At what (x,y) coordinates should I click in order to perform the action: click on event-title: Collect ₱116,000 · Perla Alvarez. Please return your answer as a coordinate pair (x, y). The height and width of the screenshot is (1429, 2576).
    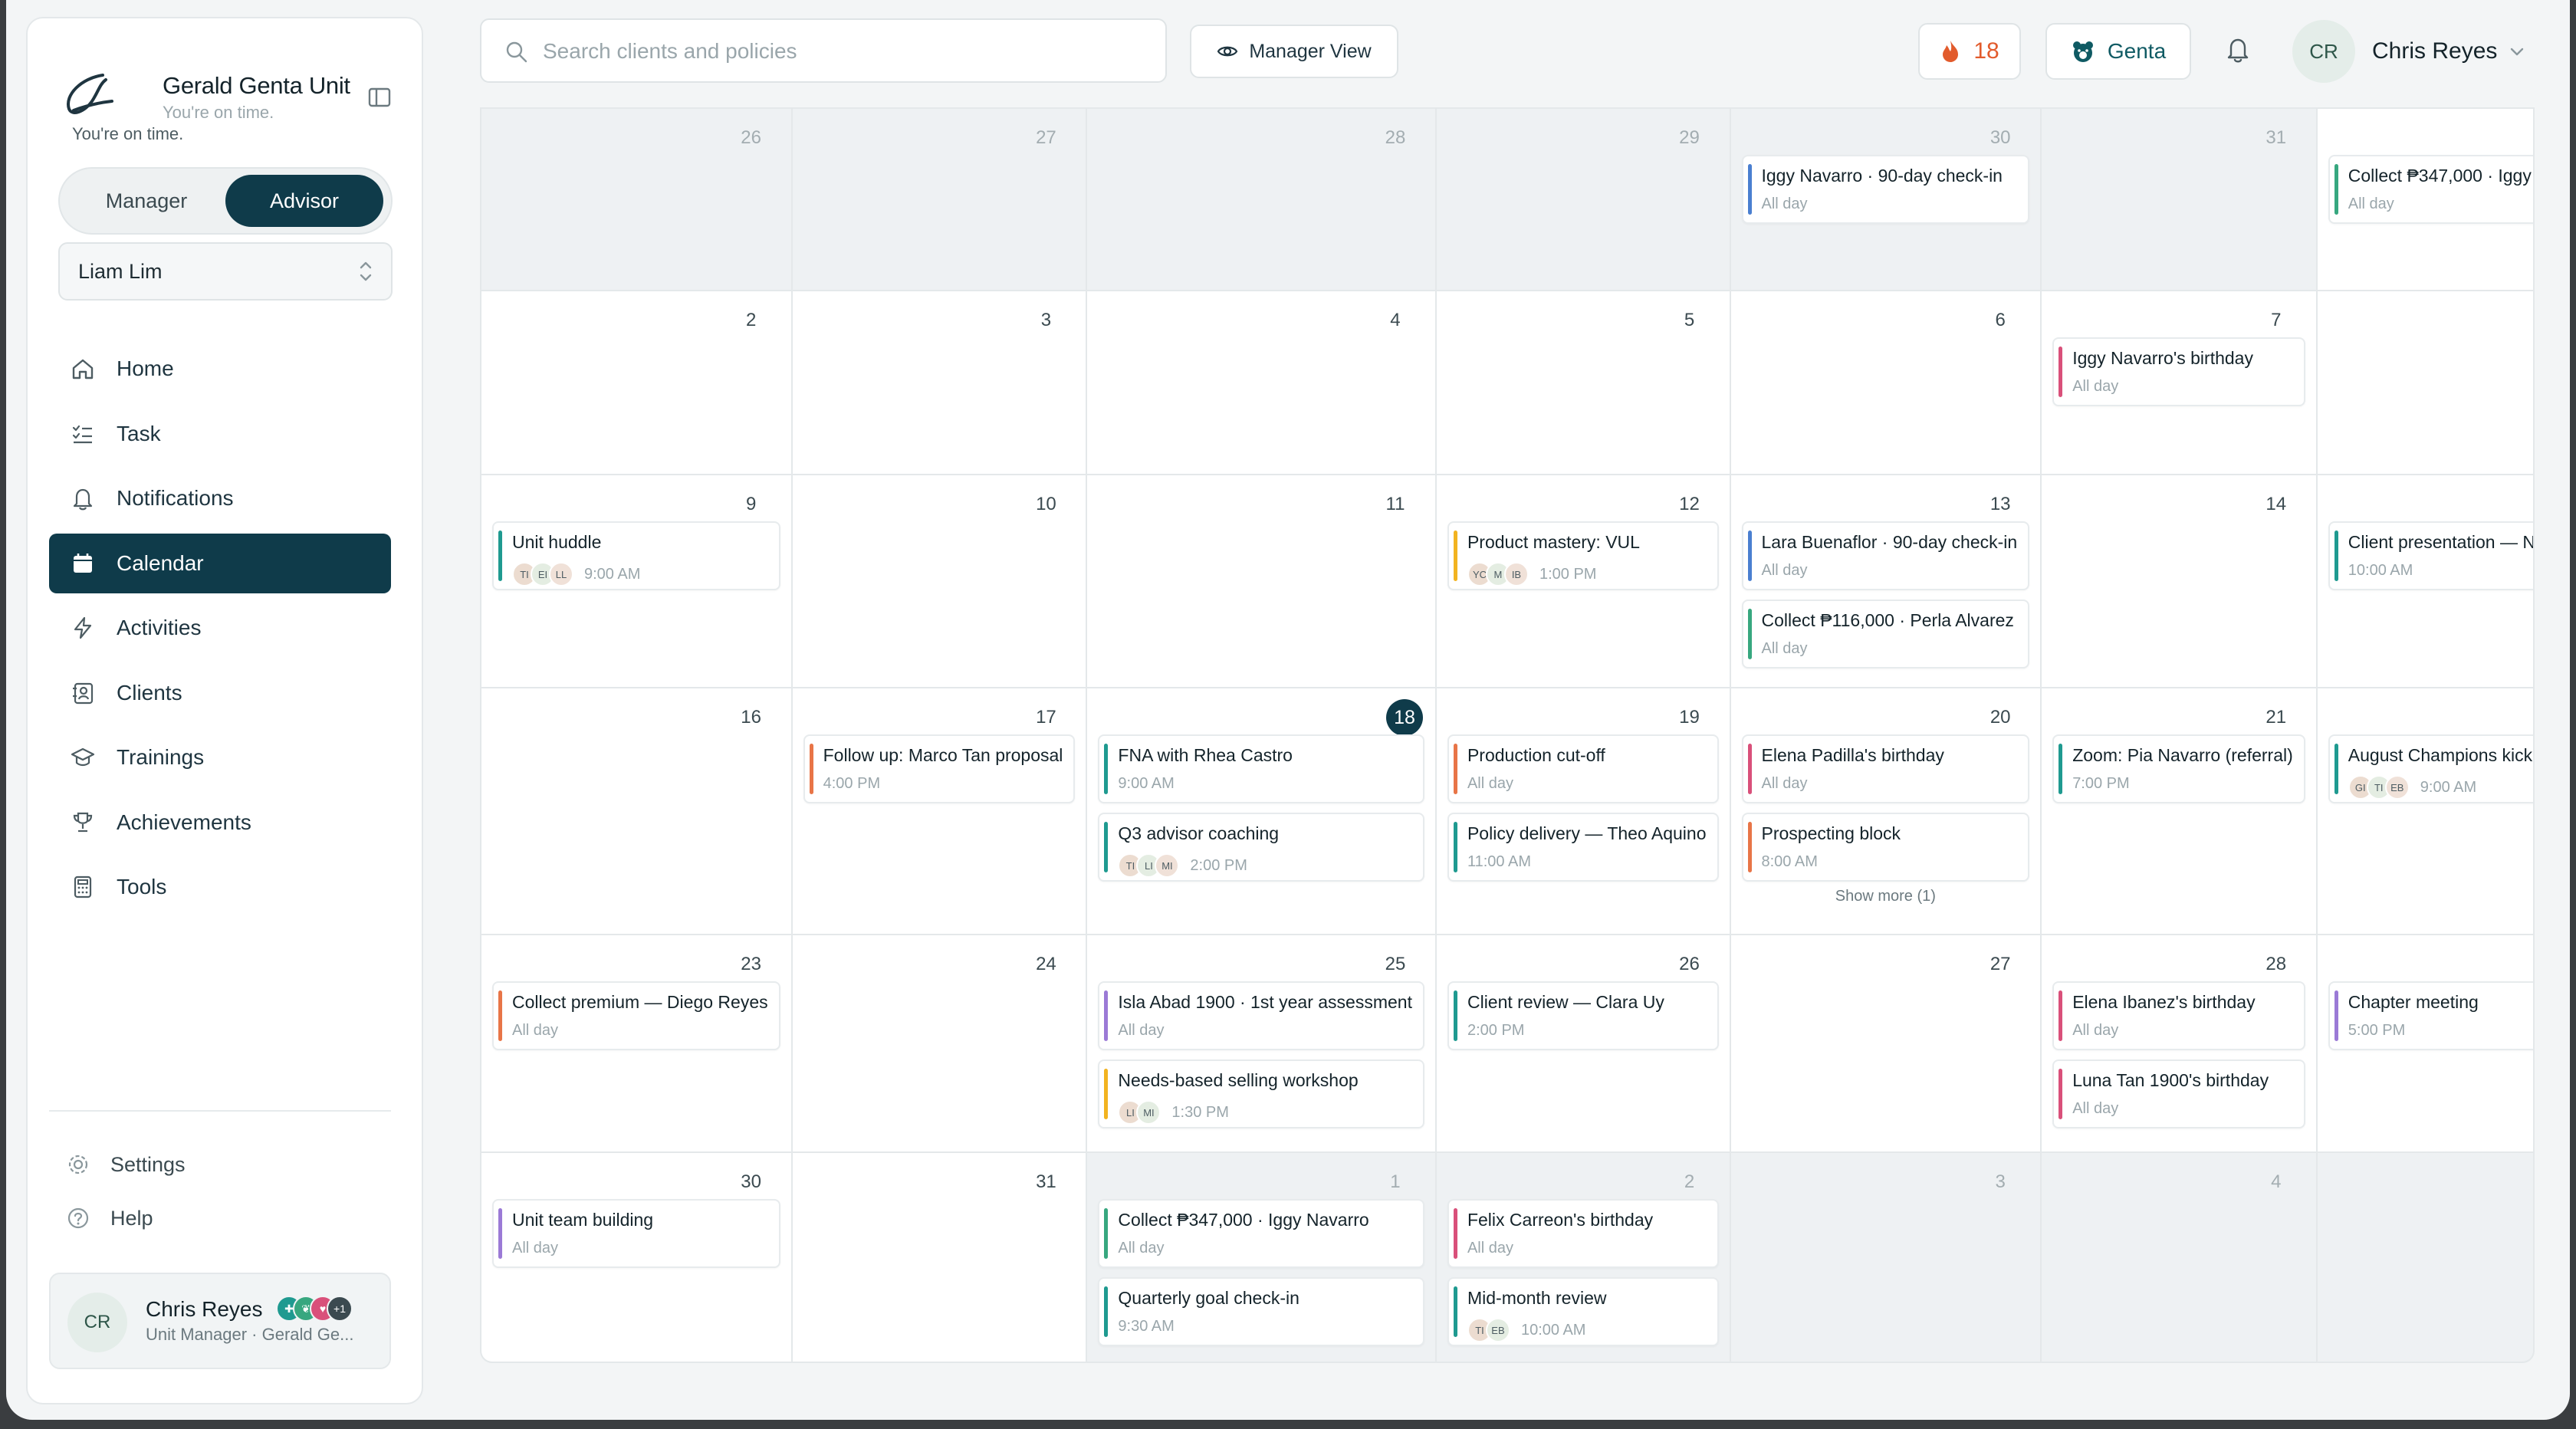
    Looking at the image, I should click on (1888, 620).